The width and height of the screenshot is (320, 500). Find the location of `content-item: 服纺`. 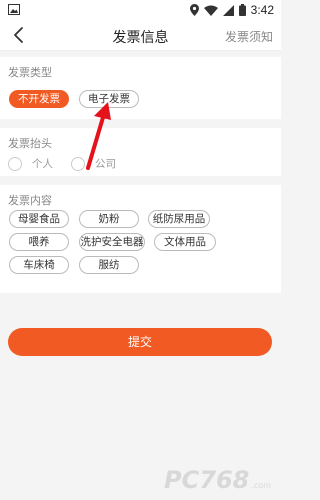

content-item: 服纺 is located at coordinates (109, 265).